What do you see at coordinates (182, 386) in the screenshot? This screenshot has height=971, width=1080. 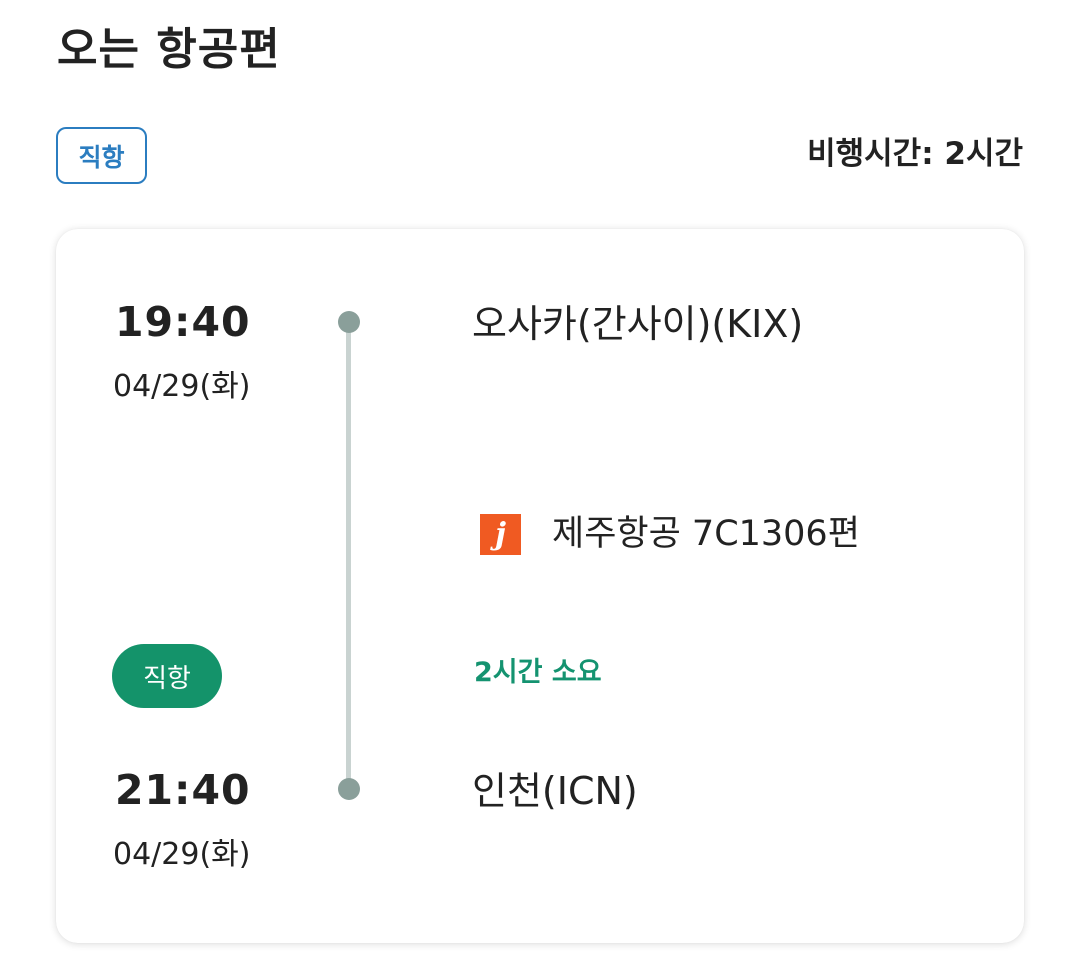 I see `departure-date: 04/29(화)` at bounding box center [182, 386].